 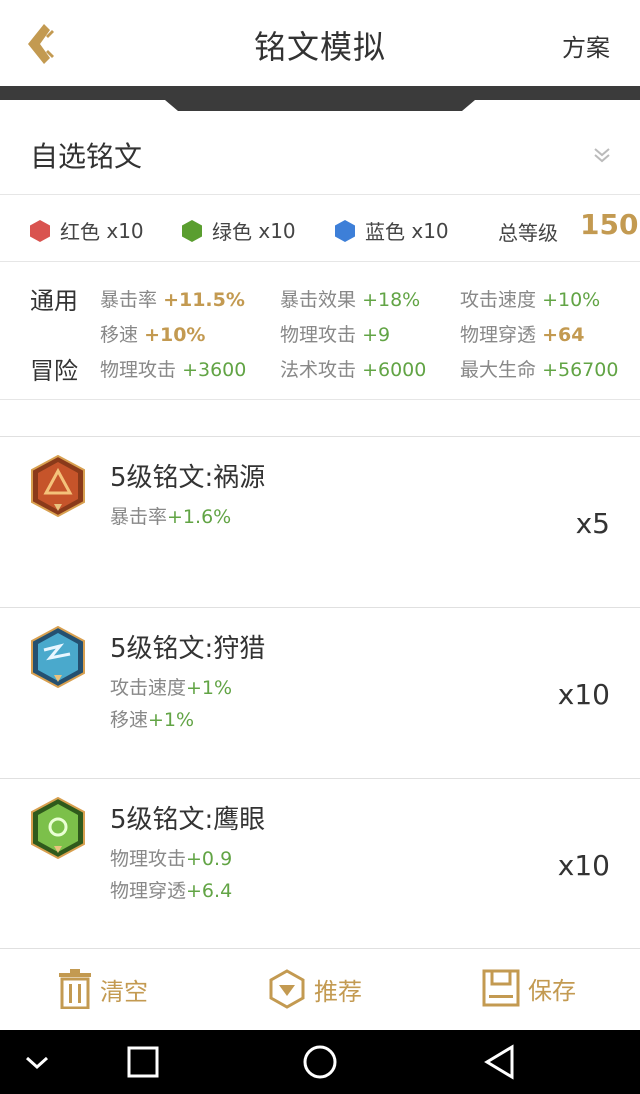 I want to click on stat-item: 物理穿透 +64, so click(x=522, y=335).